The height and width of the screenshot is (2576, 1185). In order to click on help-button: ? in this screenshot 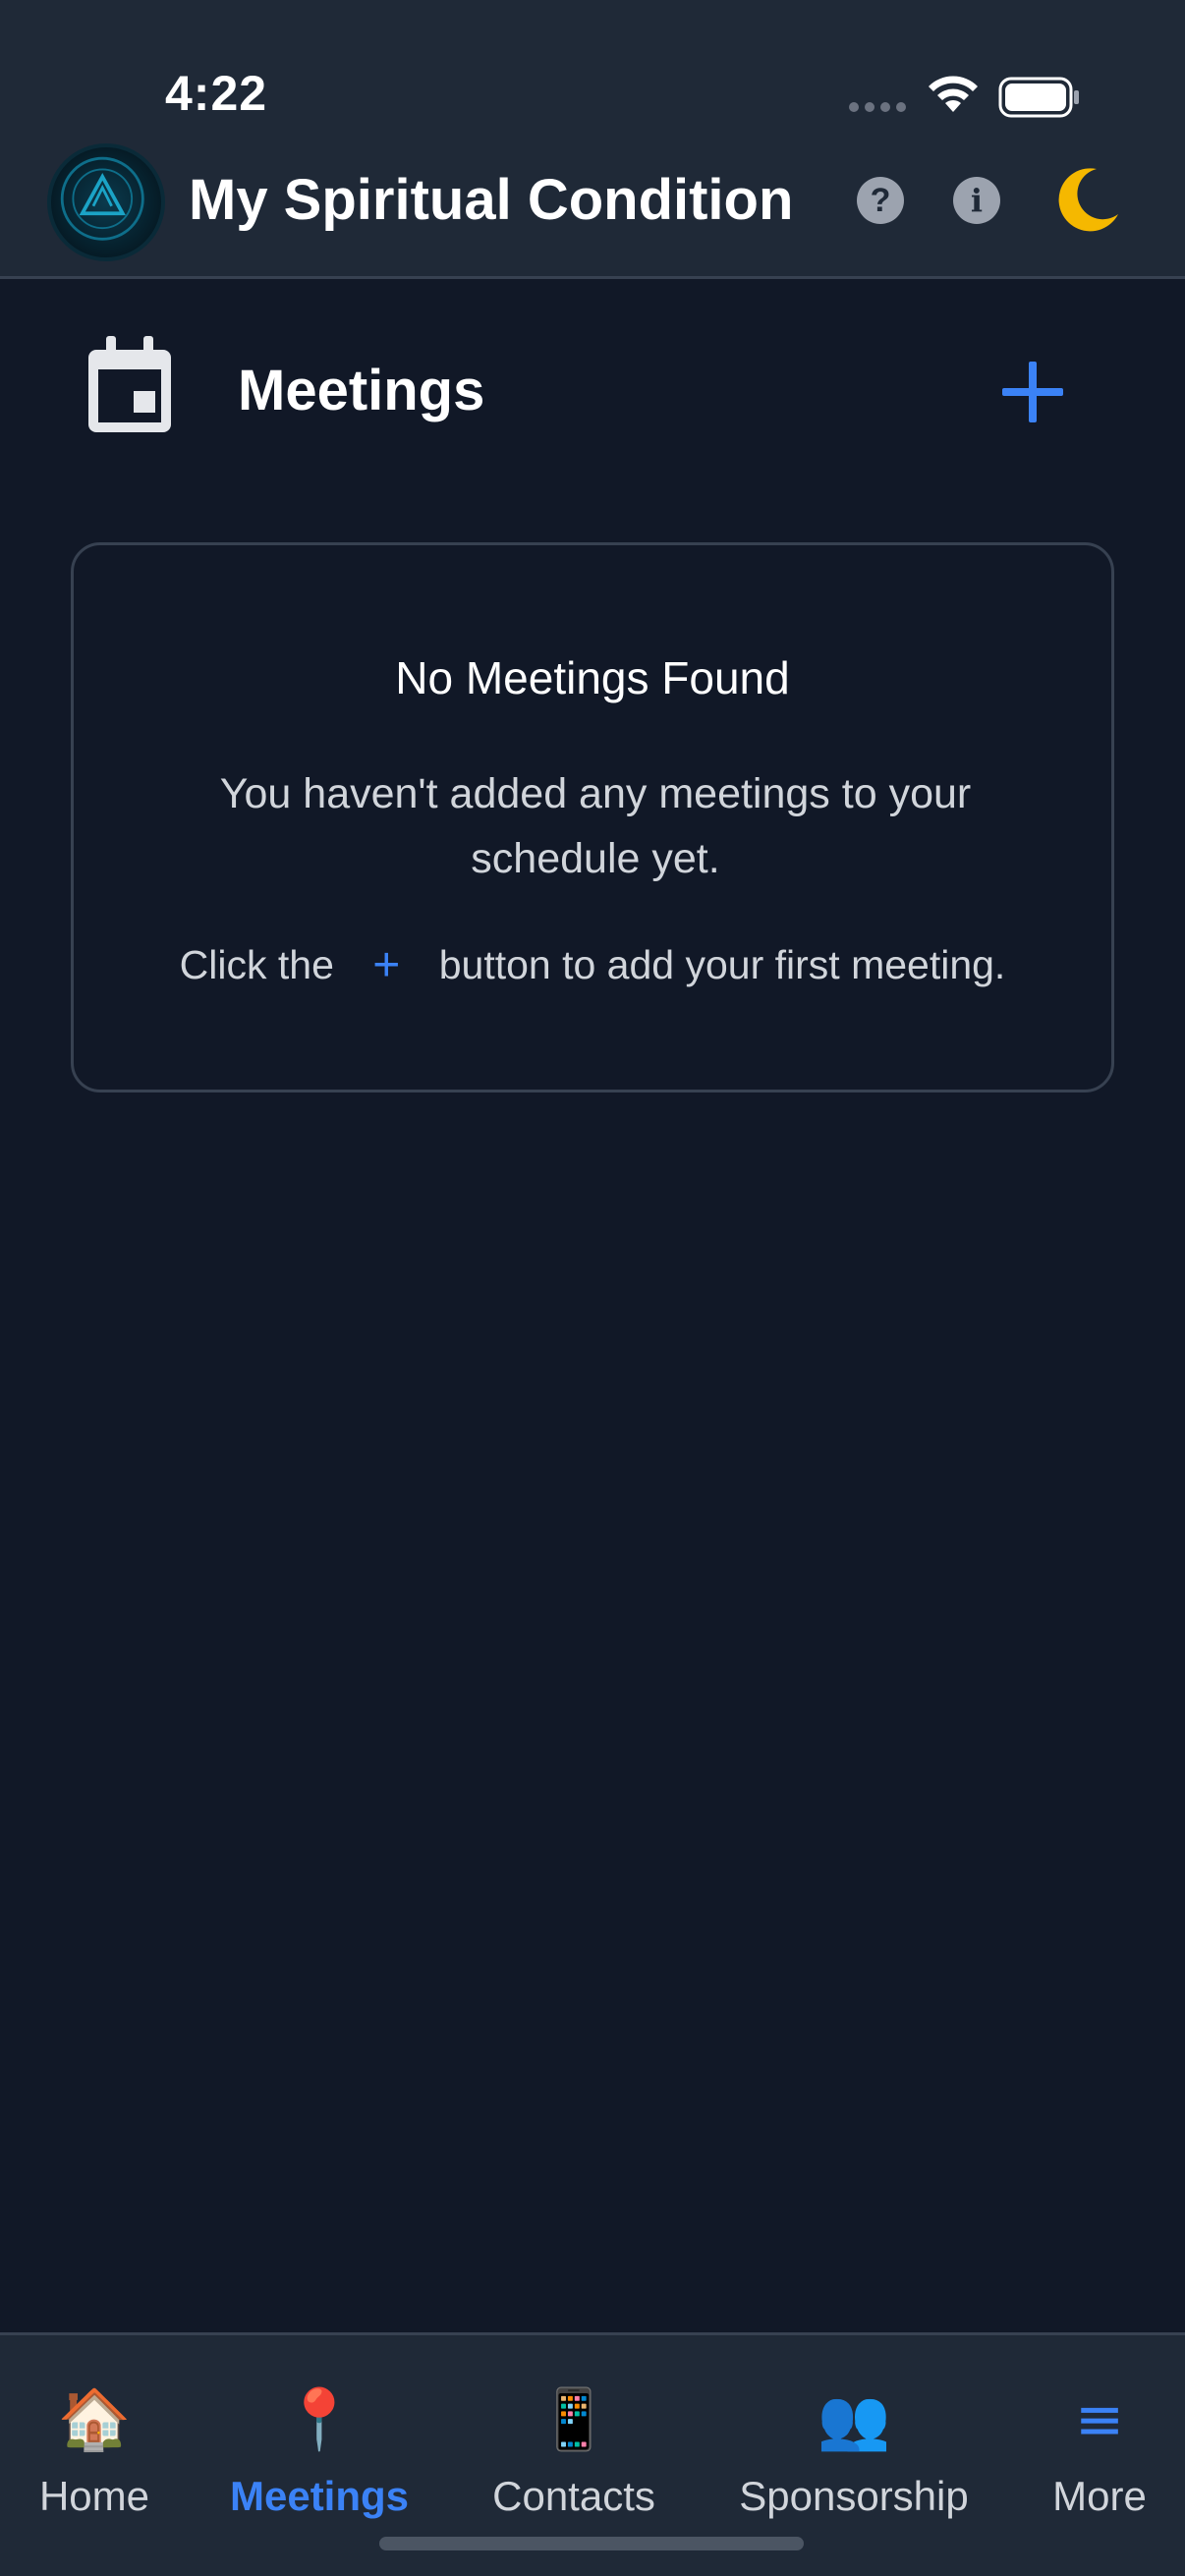, I will do `click(881, 200)`.